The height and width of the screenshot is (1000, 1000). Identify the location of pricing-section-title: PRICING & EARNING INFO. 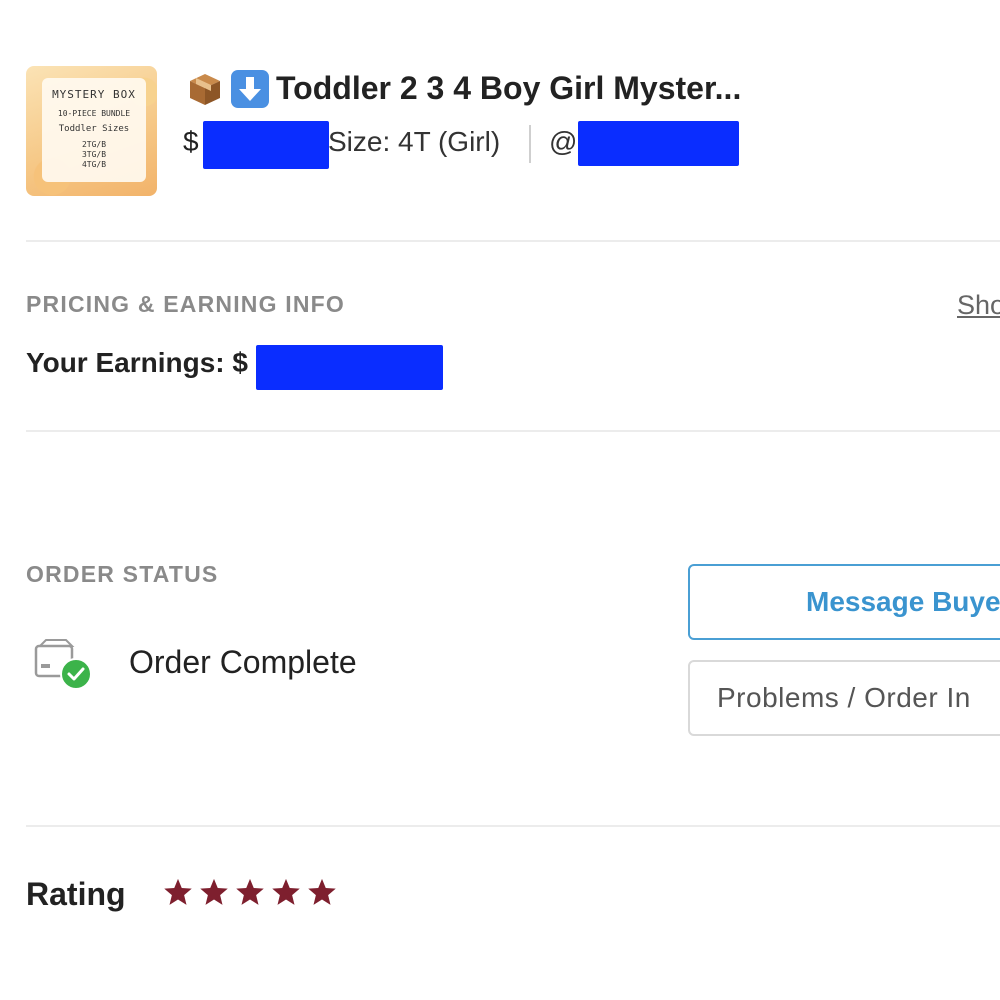
(186, 304).